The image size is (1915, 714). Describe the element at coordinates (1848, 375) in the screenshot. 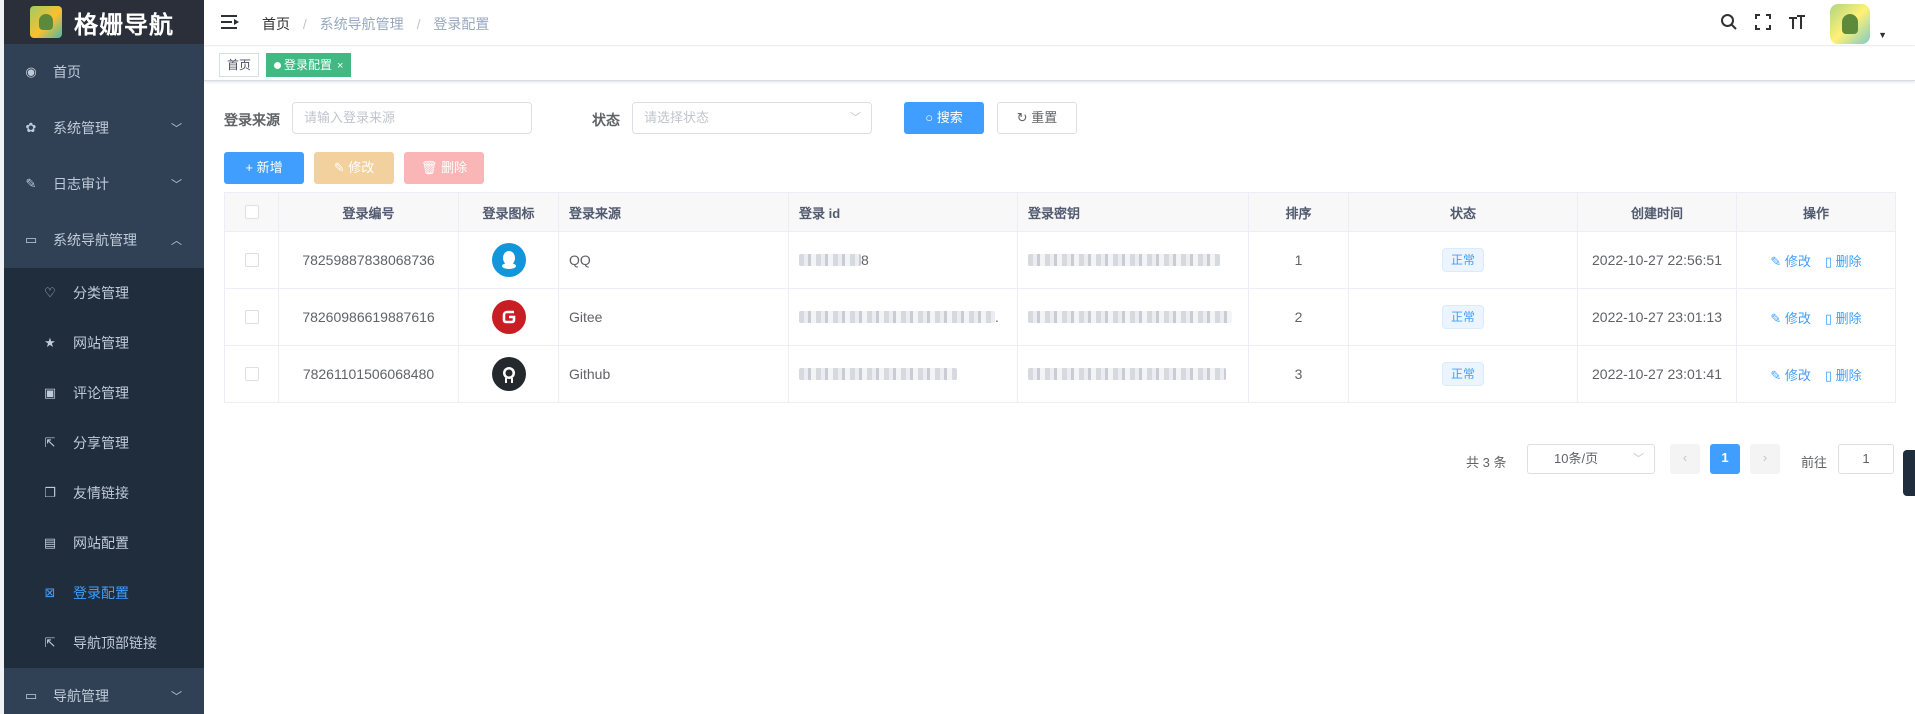

I see `row-delete-label: 删除` at that location.